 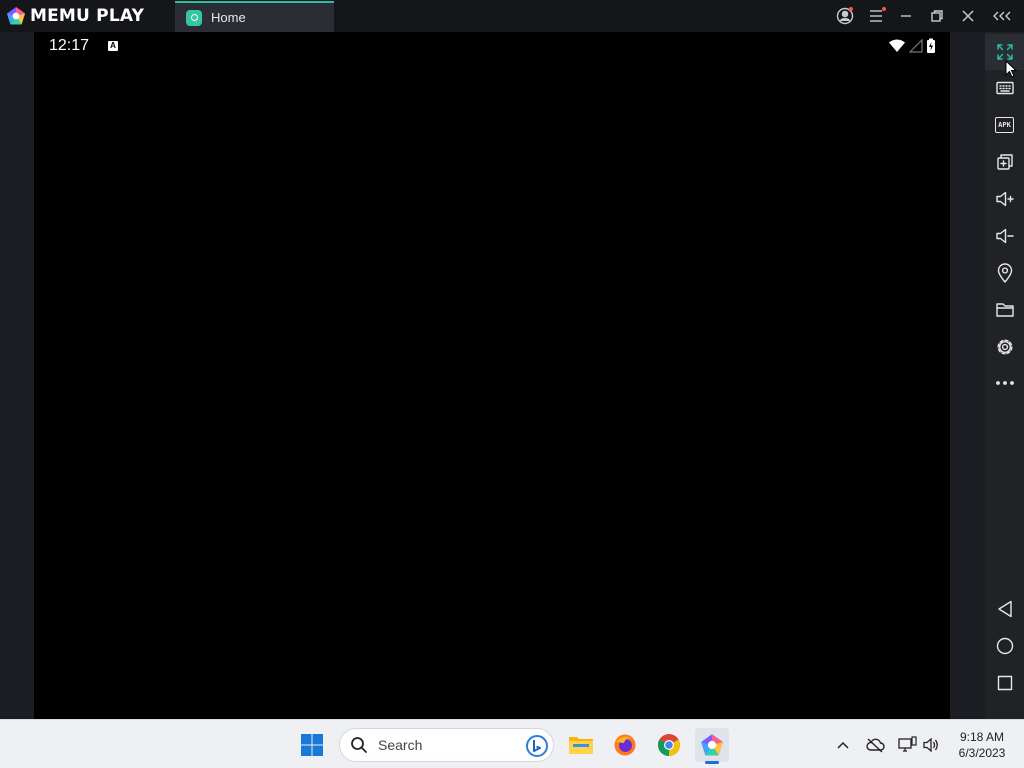 I want to click on location-pin-icon, so click(x=1004, y=273).